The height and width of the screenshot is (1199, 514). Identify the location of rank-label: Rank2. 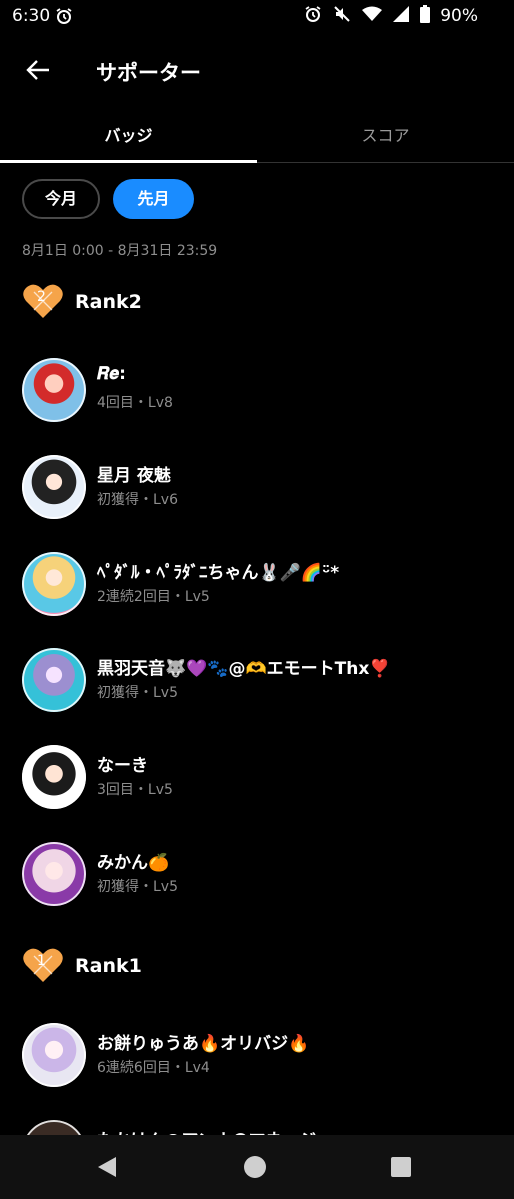
(108, 302).